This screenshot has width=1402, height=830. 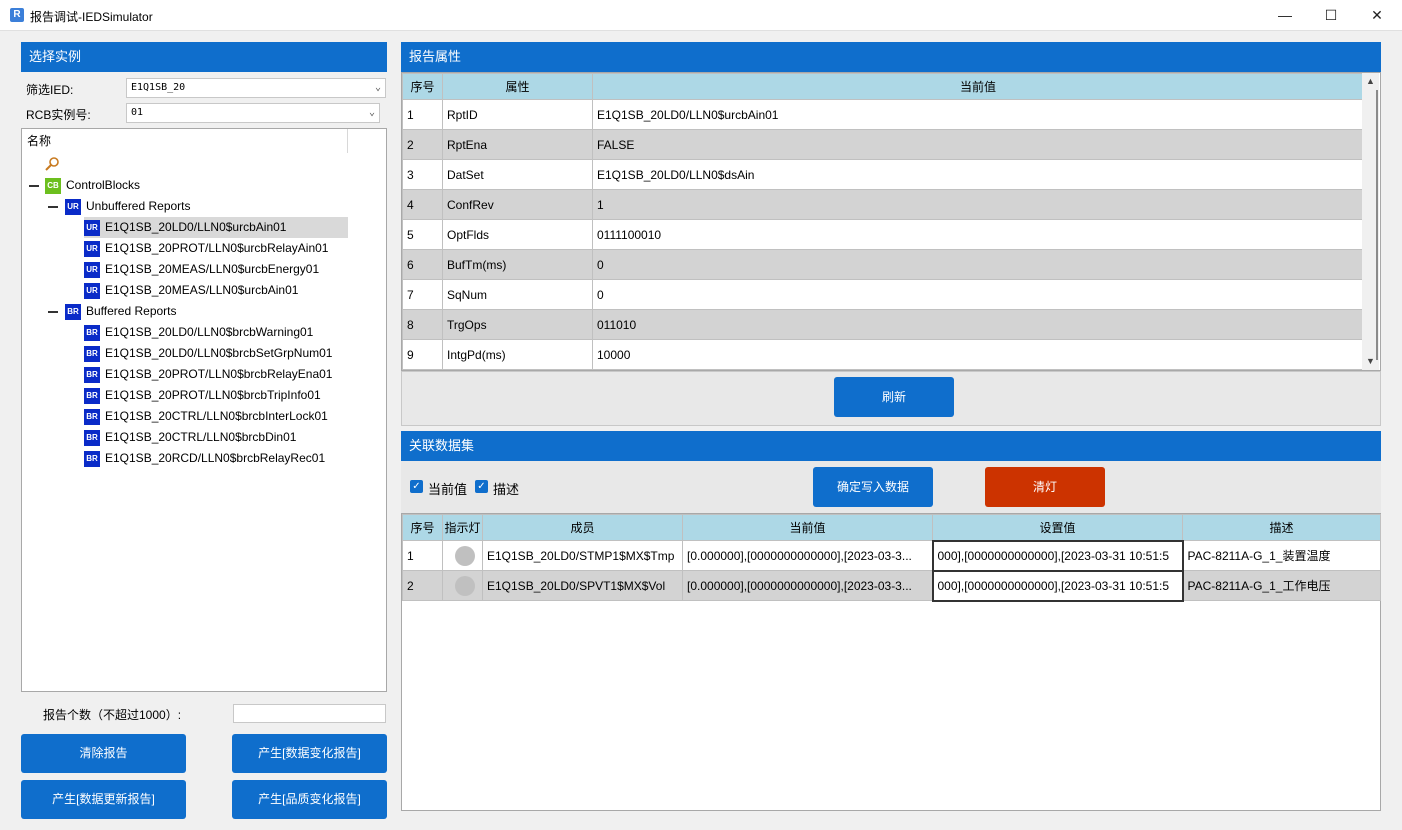 What do you see at coordinates (1281, 527) in the screenshot?
I see `col-header-description: 描述` at bounding box center [1281, 527].